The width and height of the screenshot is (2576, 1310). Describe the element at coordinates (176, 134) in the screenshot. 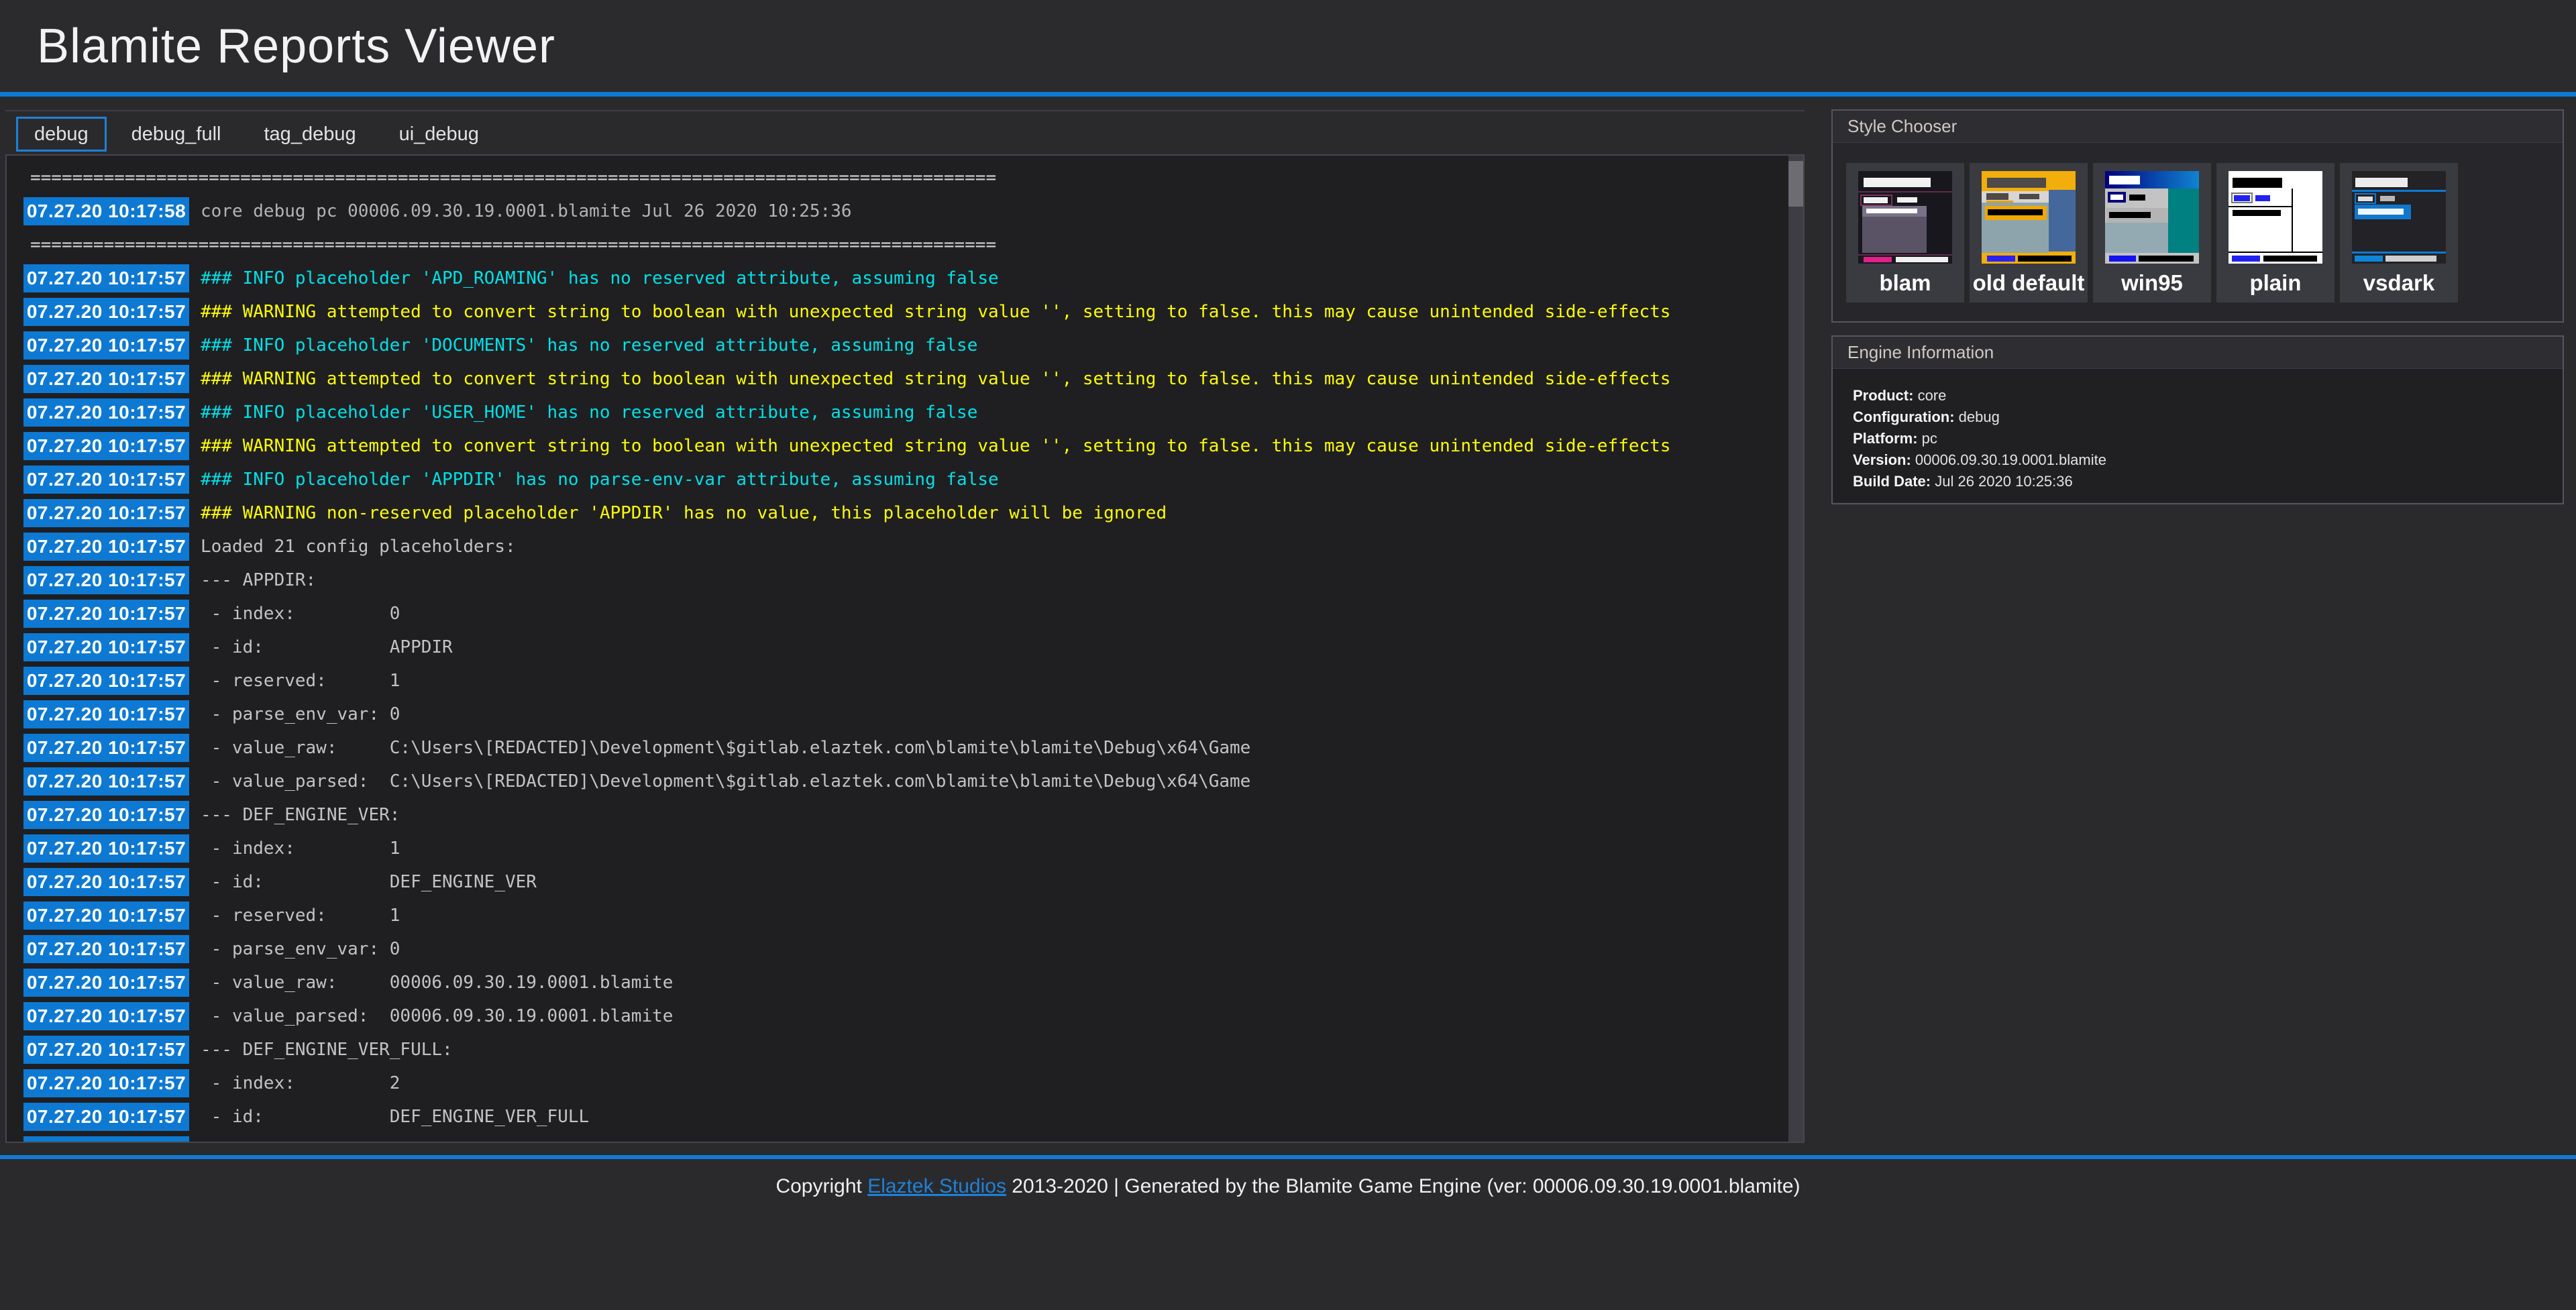

I see `tab-debug_full: debug_full` at that location.